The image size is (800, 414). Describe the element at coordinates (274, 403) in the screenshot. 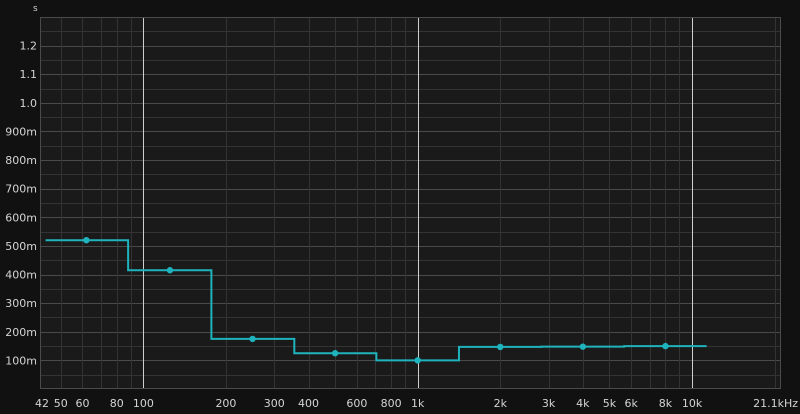

I see `x-tick-label: 300` at that location.